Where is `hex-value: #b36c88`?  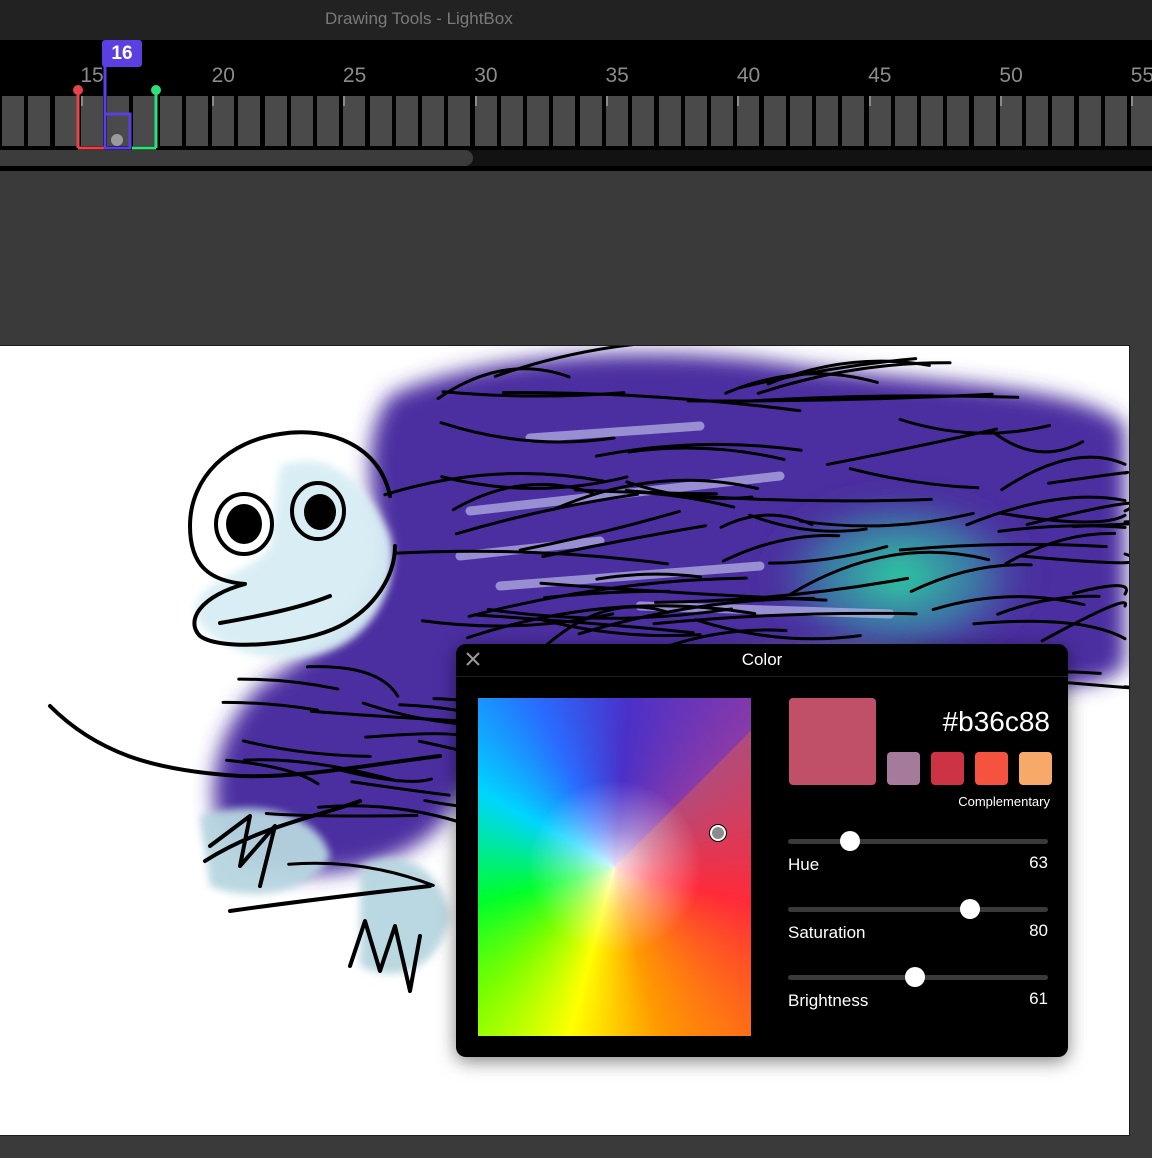 hex-value: #b36c88 is located at coordinates (968, 722).